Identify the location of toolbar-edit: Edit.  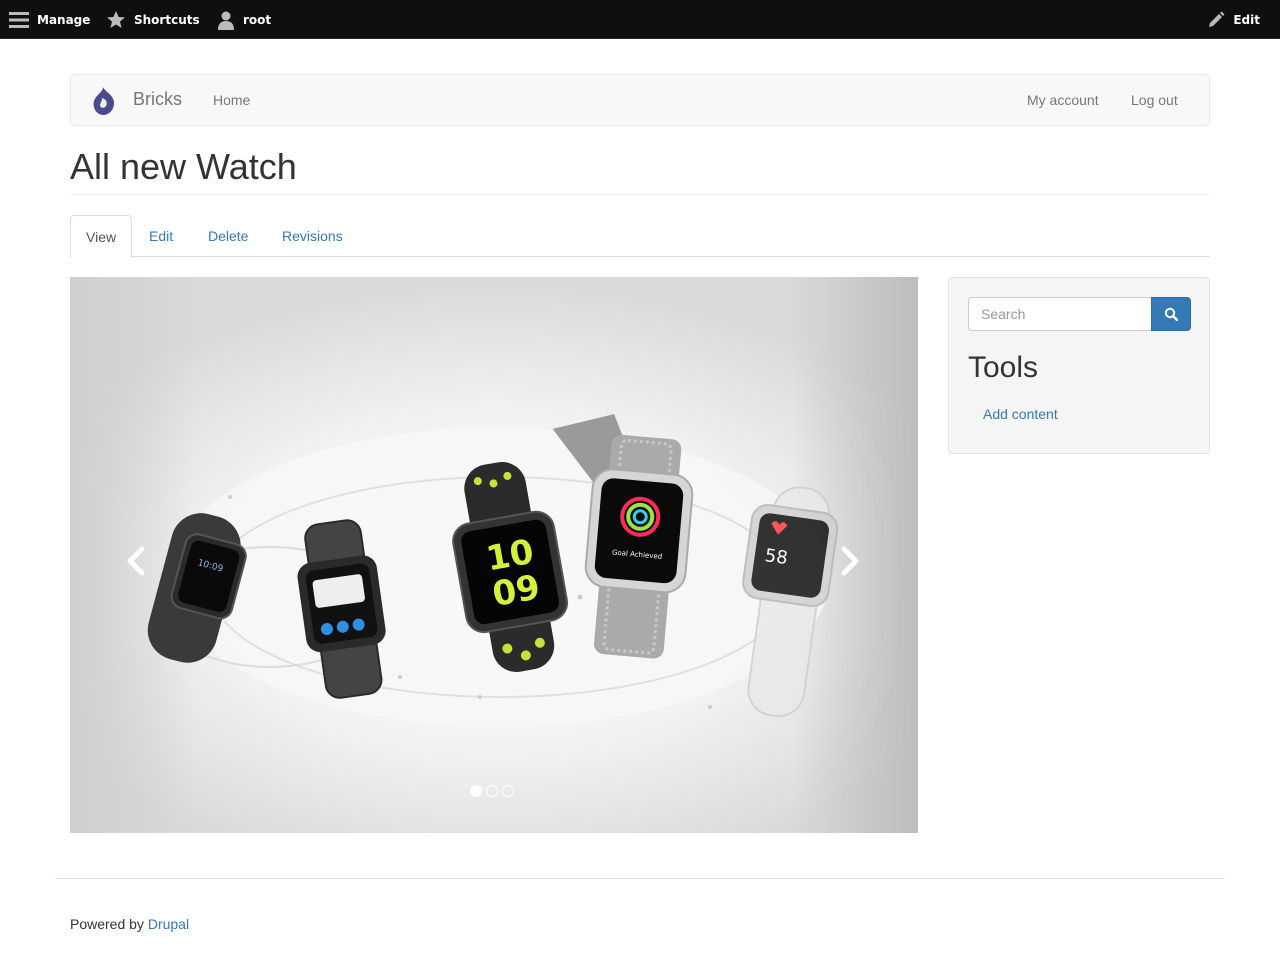
(1233, 19).